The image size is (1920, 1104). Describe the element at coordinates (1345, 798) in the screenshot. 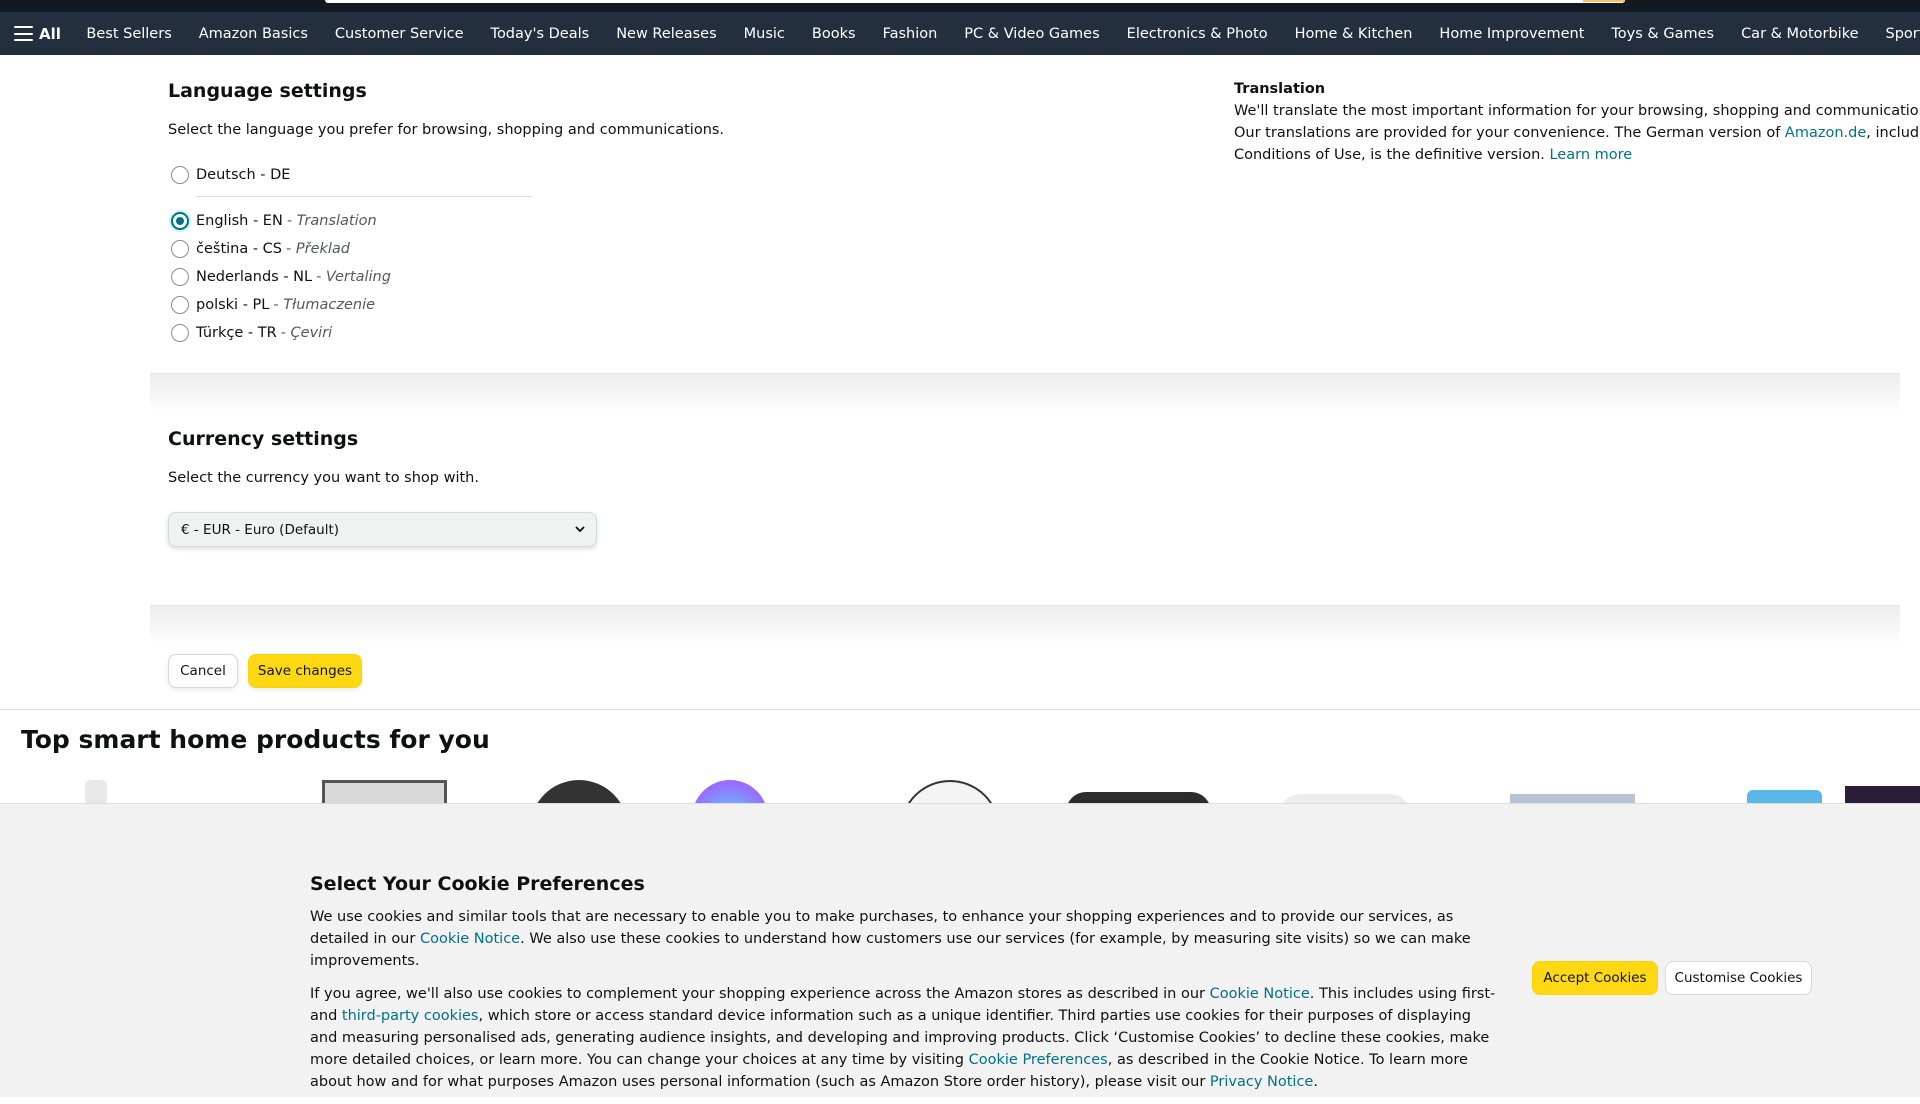

I see `product-image-hub` at that location.